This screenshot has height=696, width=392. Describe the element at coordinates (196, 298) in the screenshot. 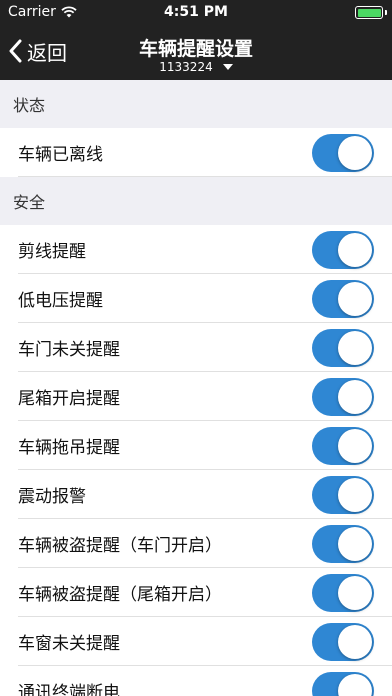

I see `settings-row: 低电压提醒` at that location.